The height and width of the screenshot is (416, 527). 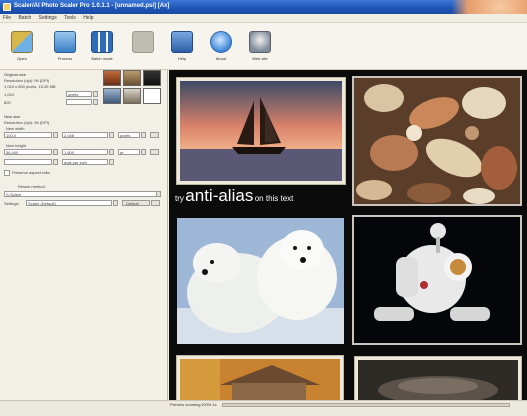 I want to click on new-resolution: Resolution (dpi): 96 (DPI), so click(x=27, y=122).